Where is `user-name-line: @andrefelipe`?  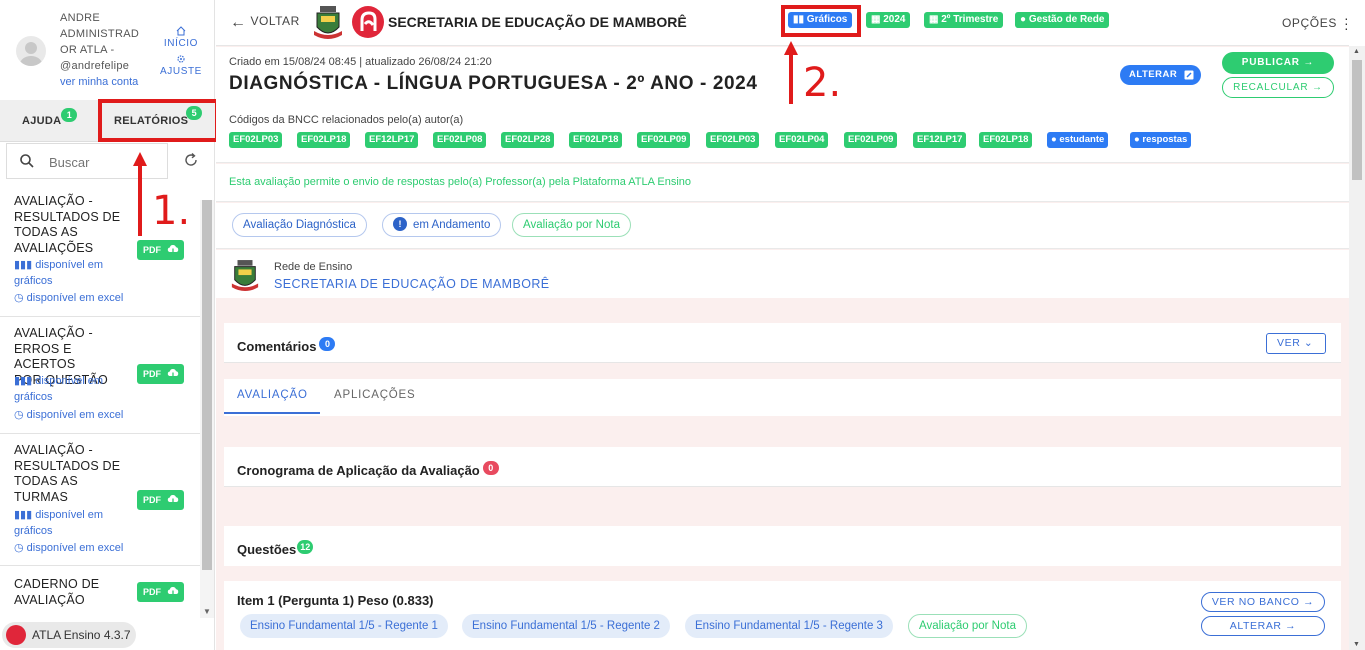
user-name-line: @andrefelipe is located at coordinates (95, 66).